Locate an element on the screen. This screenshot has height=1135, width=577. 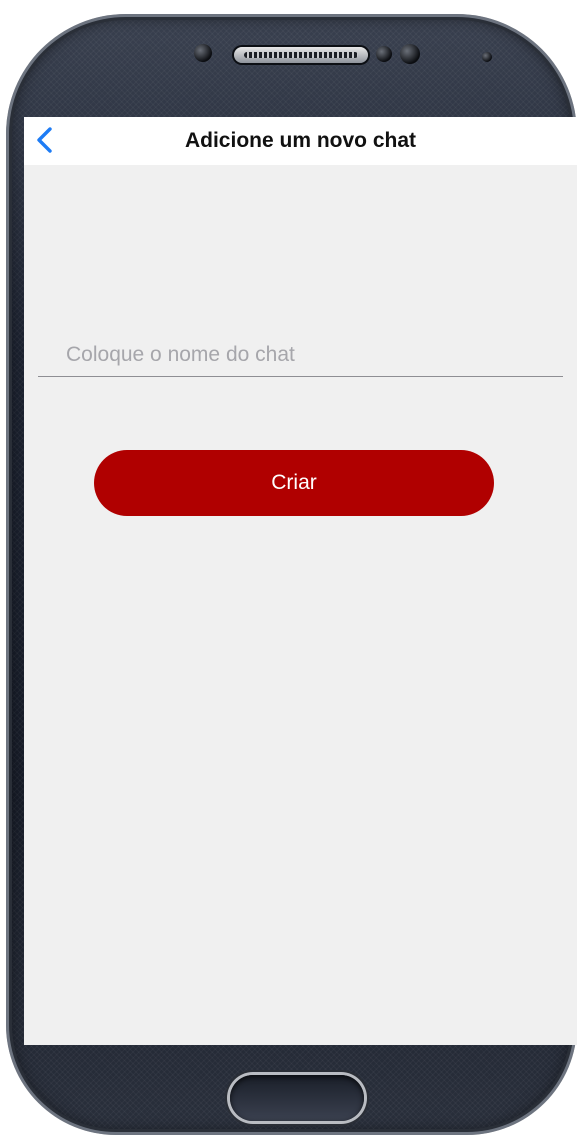
page-title: Adicione um novo chat is located at coordinates (300, 140).